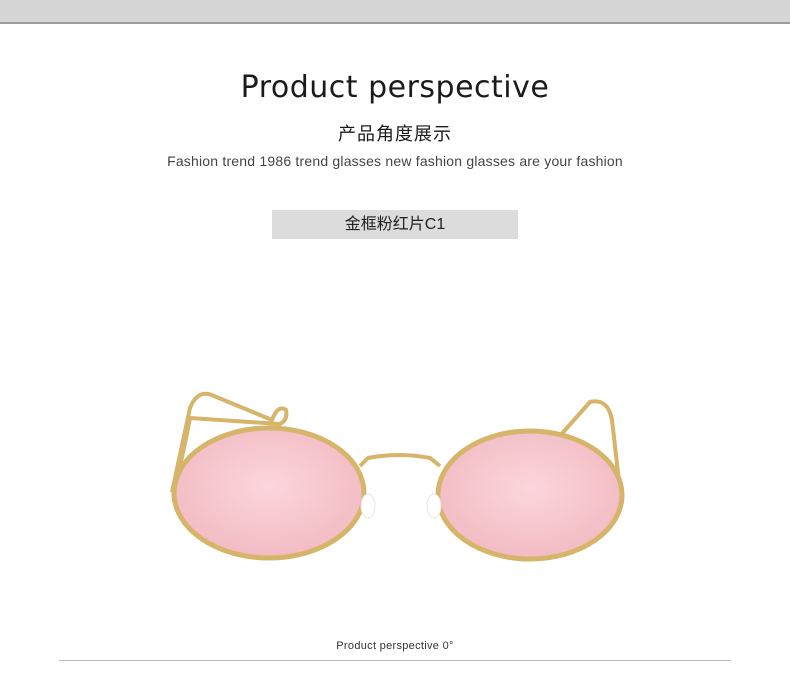  I want to click on variant-label: 金框粉红片C1, so click(395, 224).